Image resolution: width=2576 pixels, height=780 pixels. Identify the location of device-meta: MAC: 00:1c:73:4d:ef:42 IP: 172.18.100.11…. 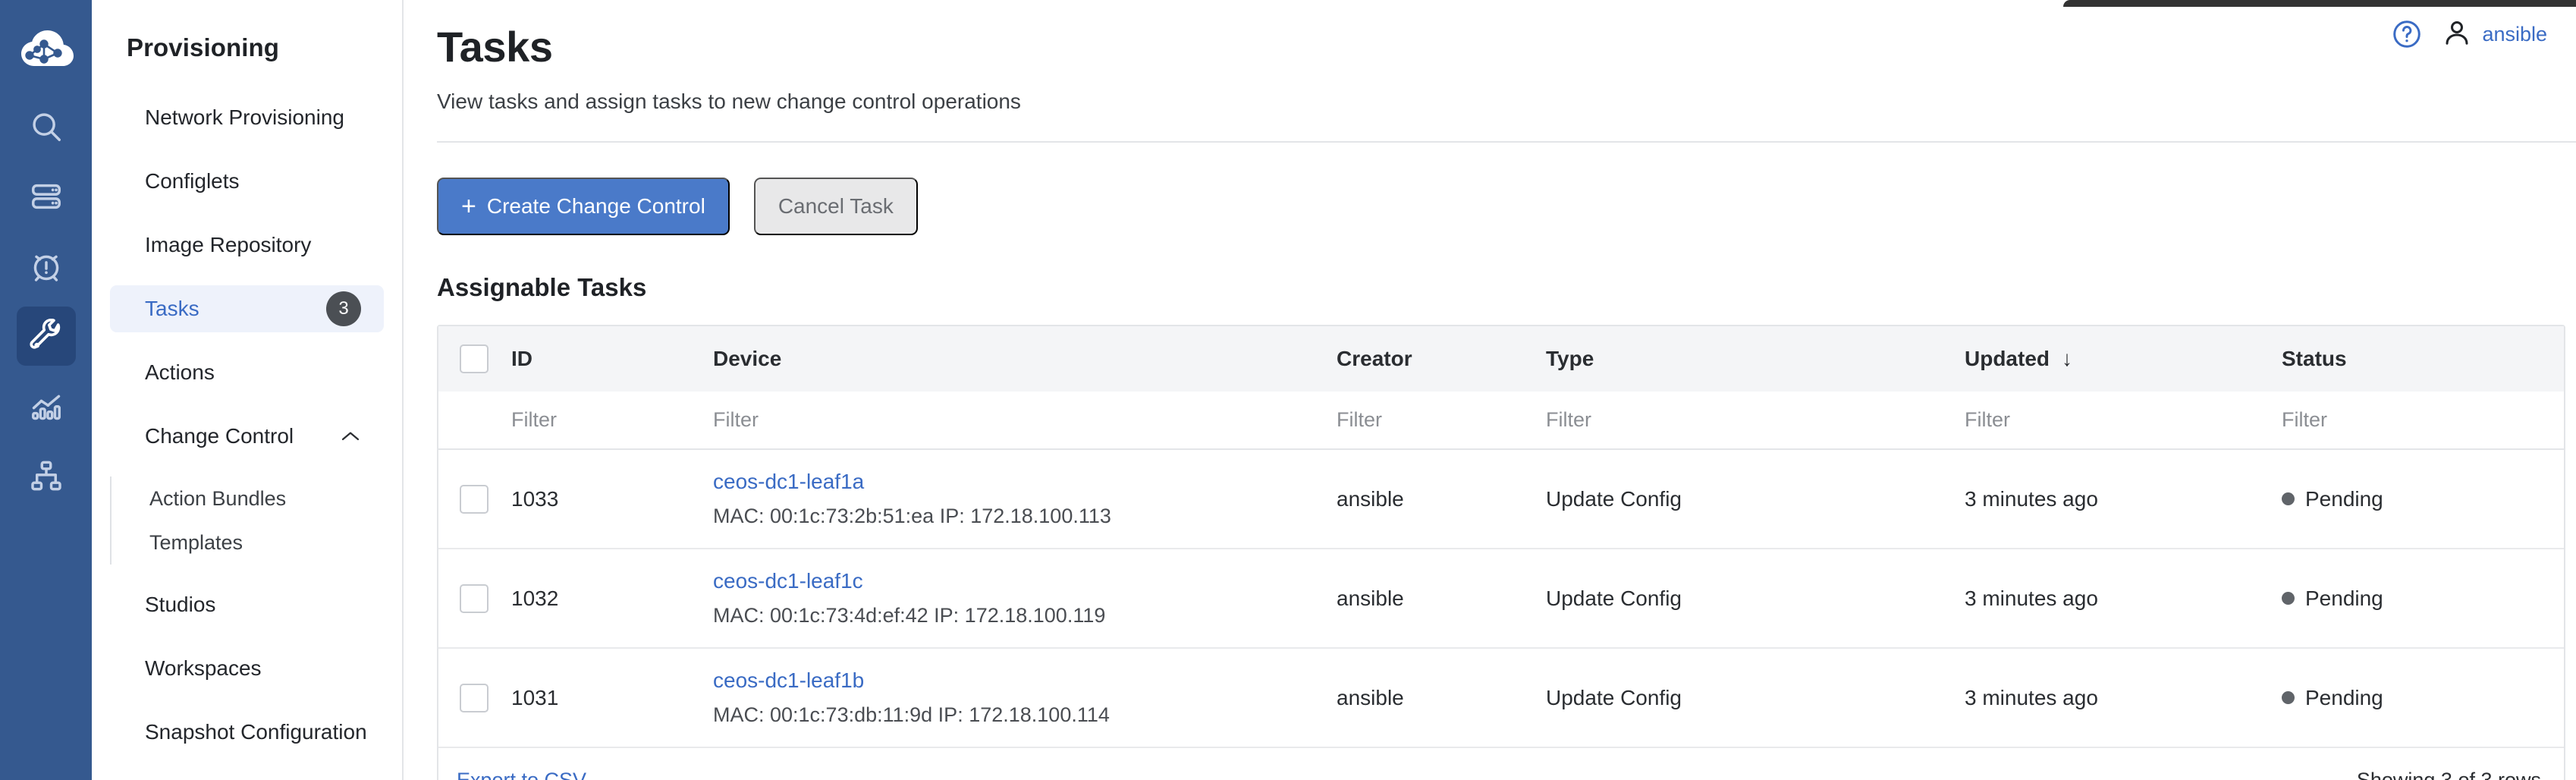
(909, 615).